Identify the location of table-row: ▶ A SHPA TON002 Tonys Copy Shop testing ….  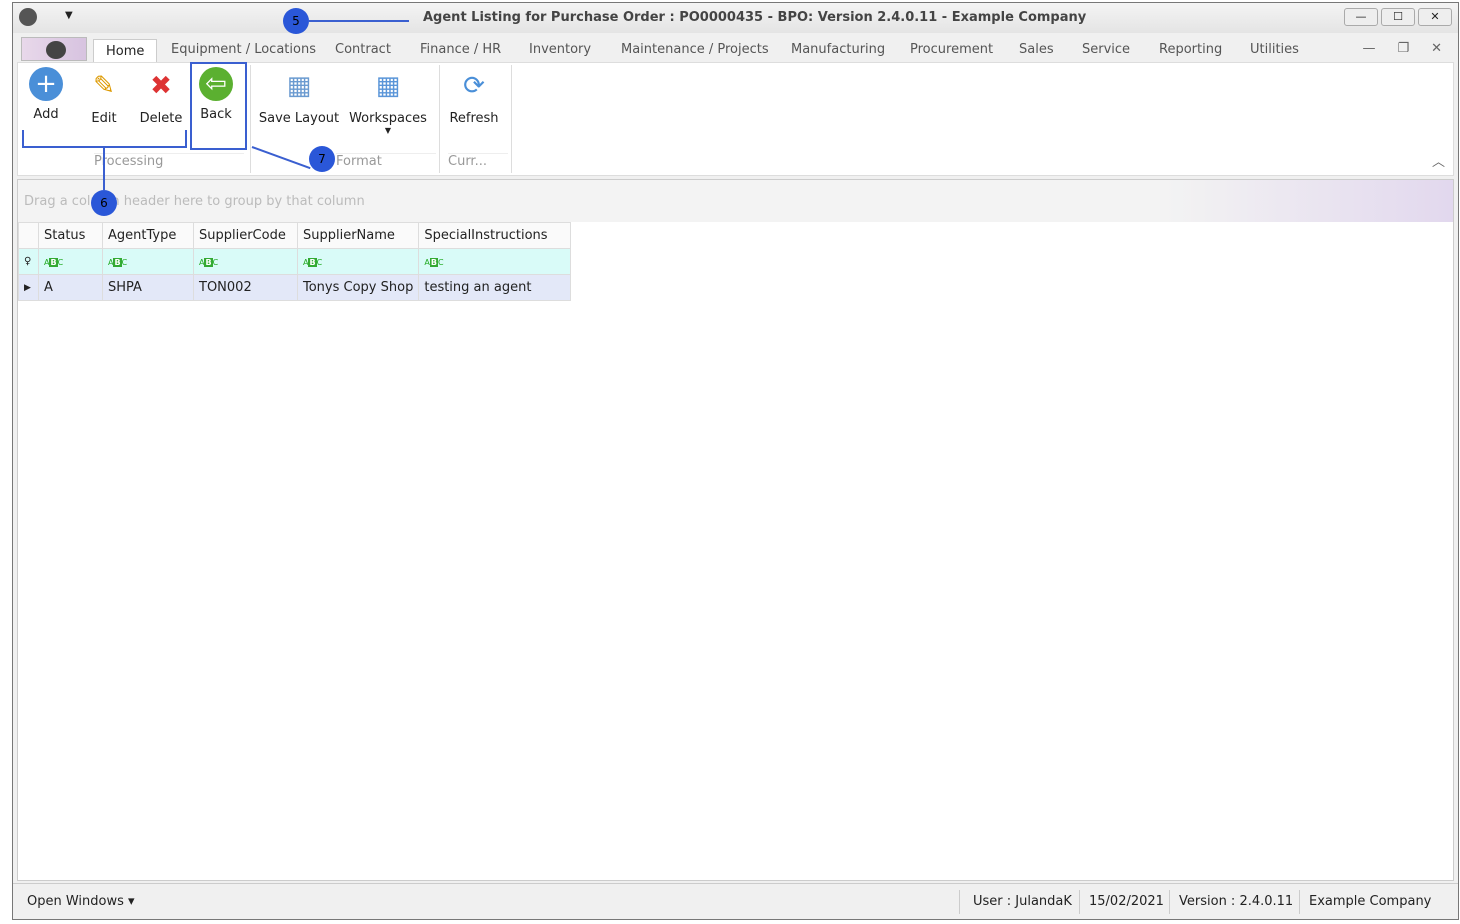
(295, 287).